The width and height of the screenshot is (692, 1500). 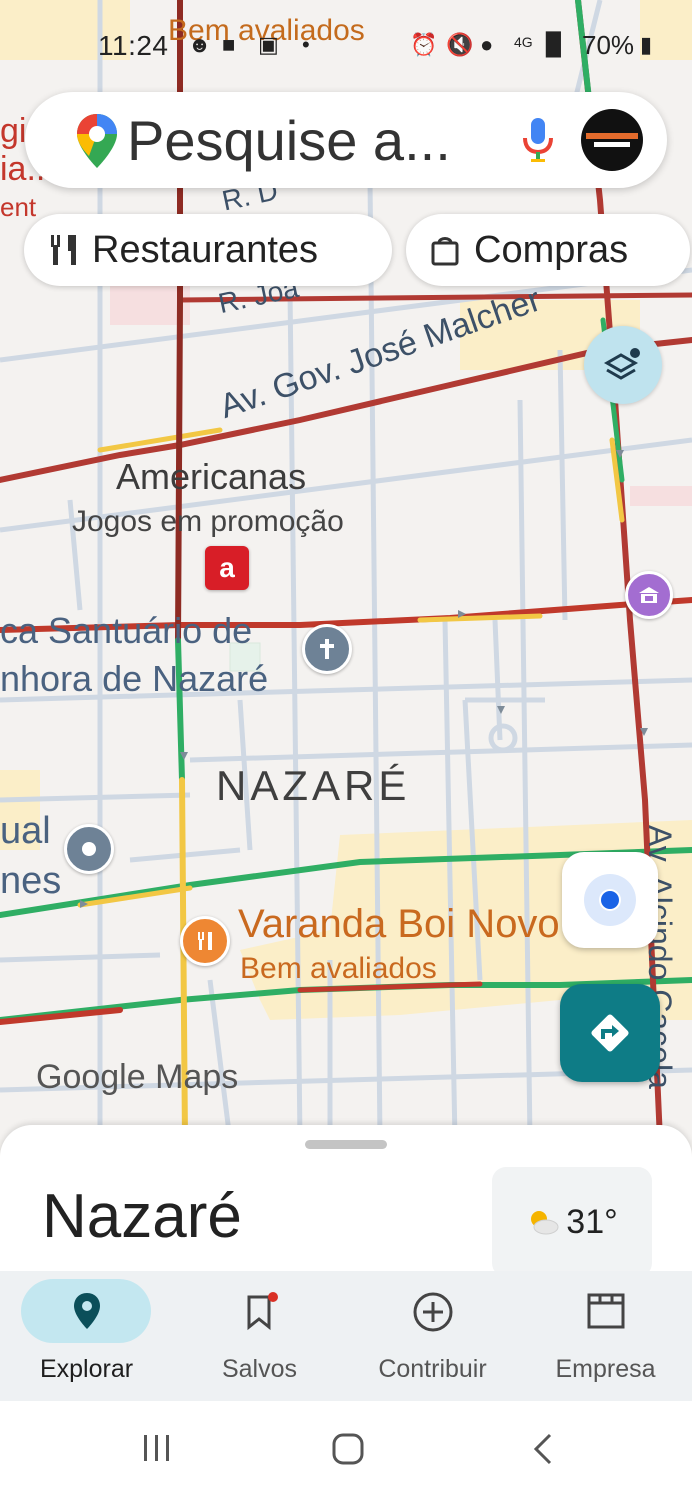 I want to click on mute-icon: 🔇, so click(x=460, y=44).